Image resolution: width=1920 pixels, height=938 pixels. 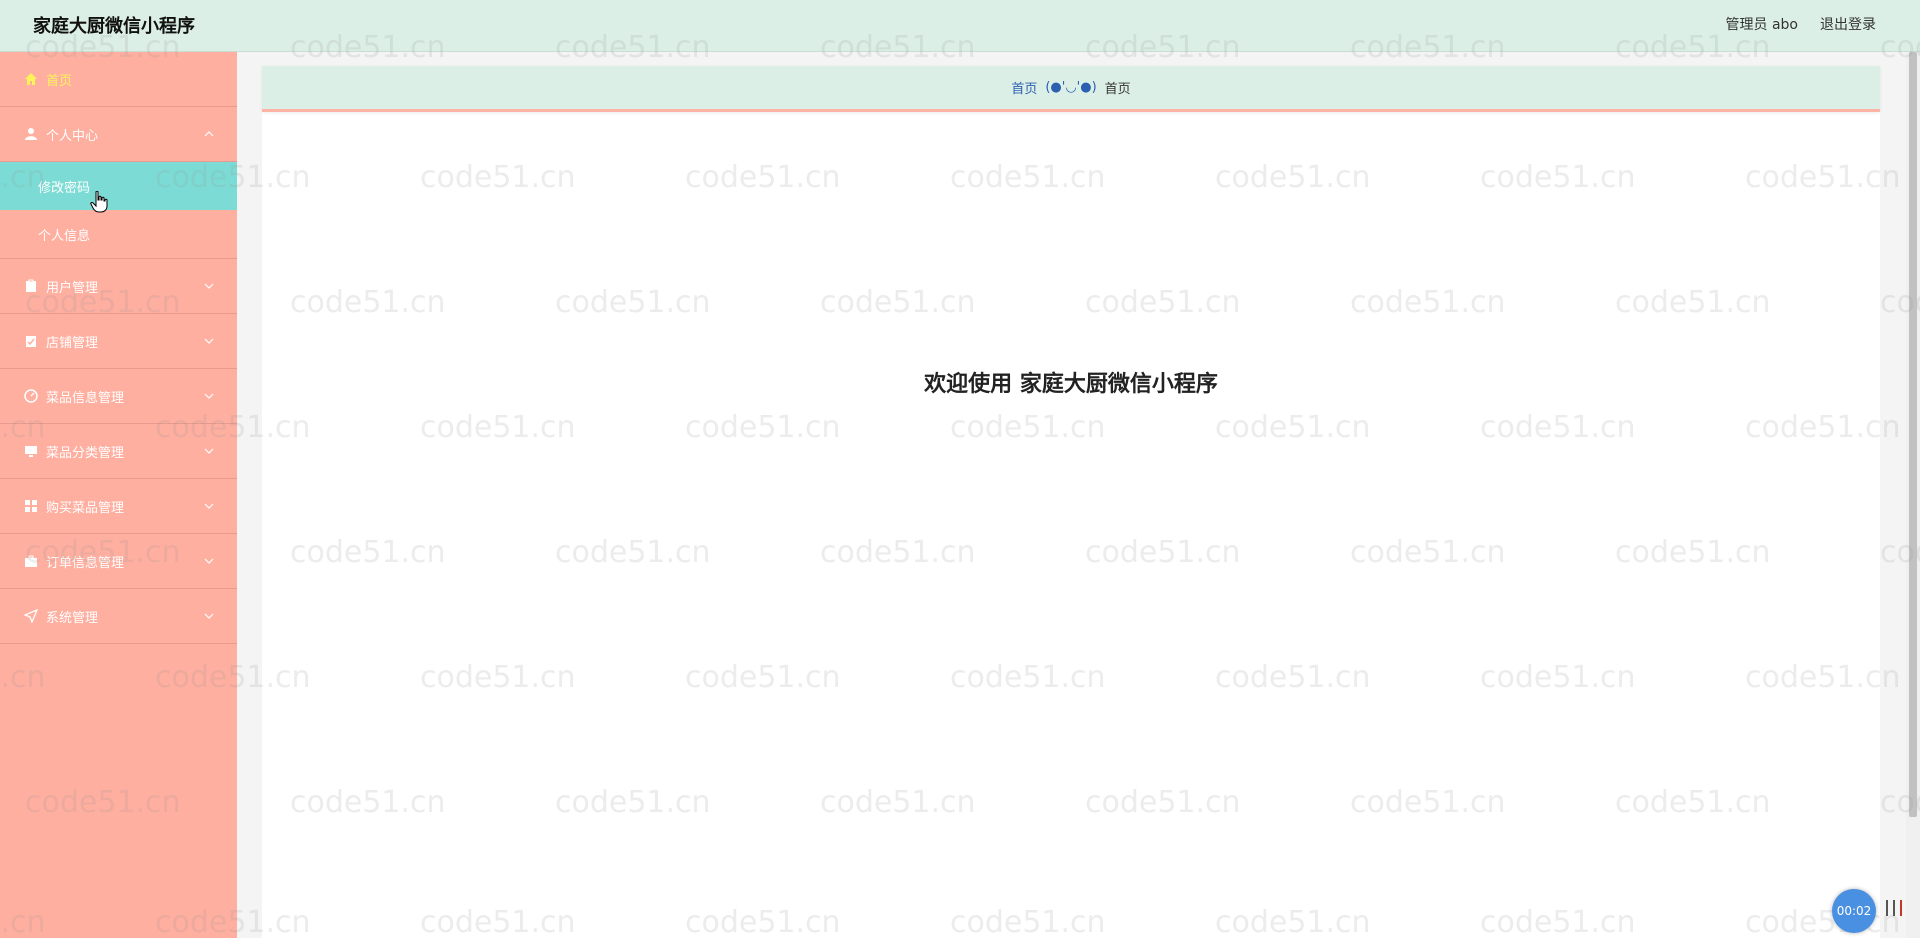 What do you see at coordinates (1901, 908) in the screenshot?
I see `stop-icon` at bounding box center [1901, 908].